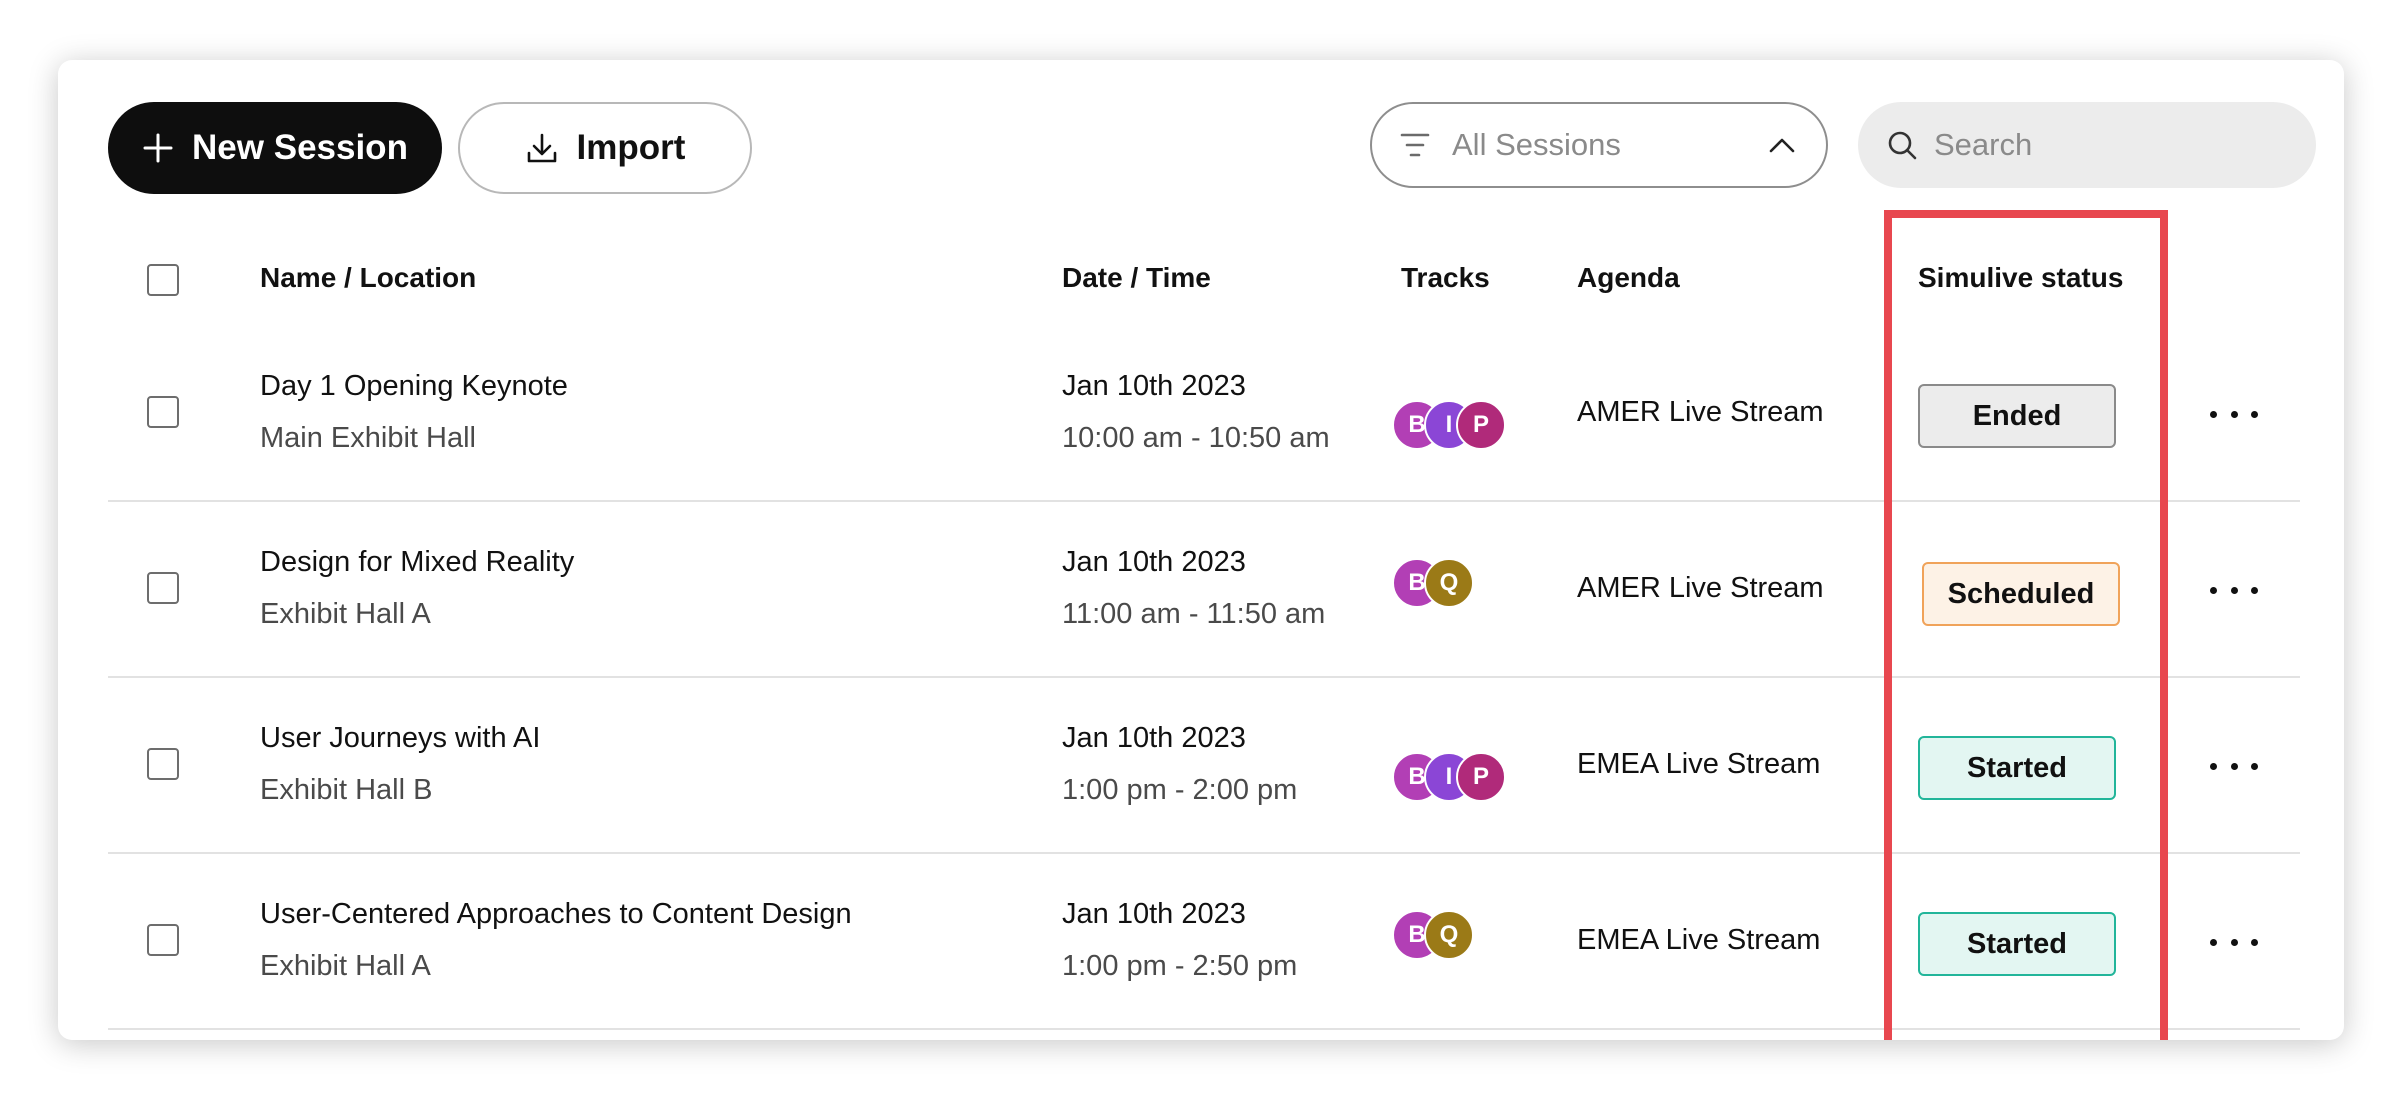  What do you see at coordinates (541, 148) in the screenshot?
I see `download-icon` at bounding box center [541, 148].